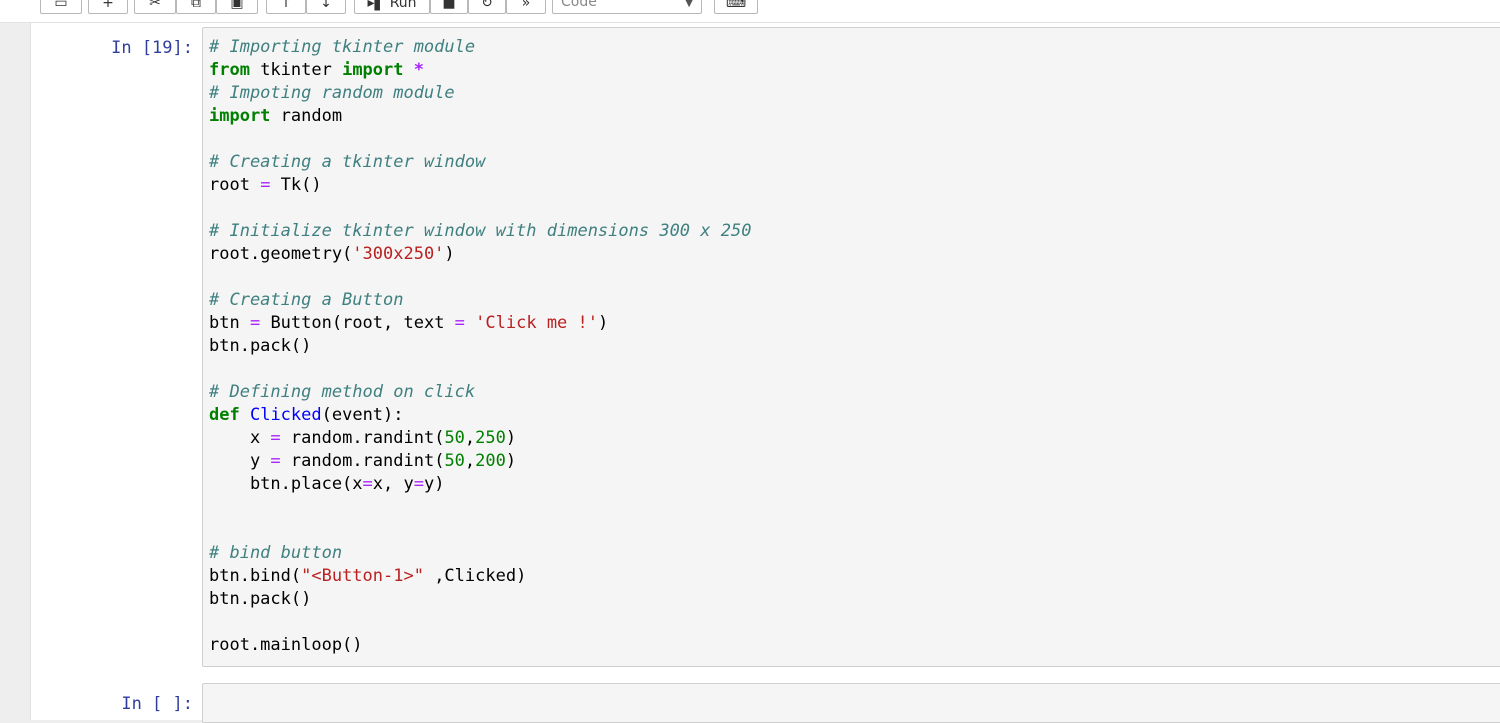 The image size is (1500, 723). I want to click on arrow-down-icon: ↓, so click(326, 5).